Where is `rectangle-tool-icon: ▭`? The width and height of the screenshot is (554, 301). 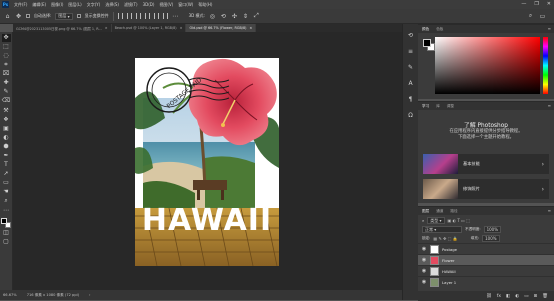
rectangle-tool-icon: ▭ is located at coordinates (6, 184).